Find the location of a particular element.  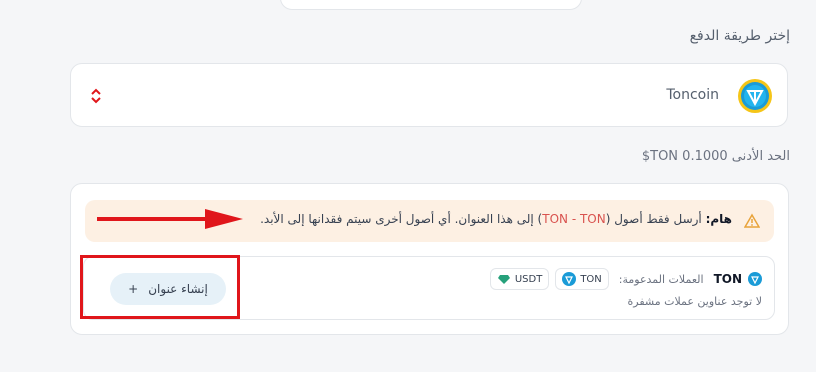

payment-method-name: Toncoin is located at coordinates (692, 95).